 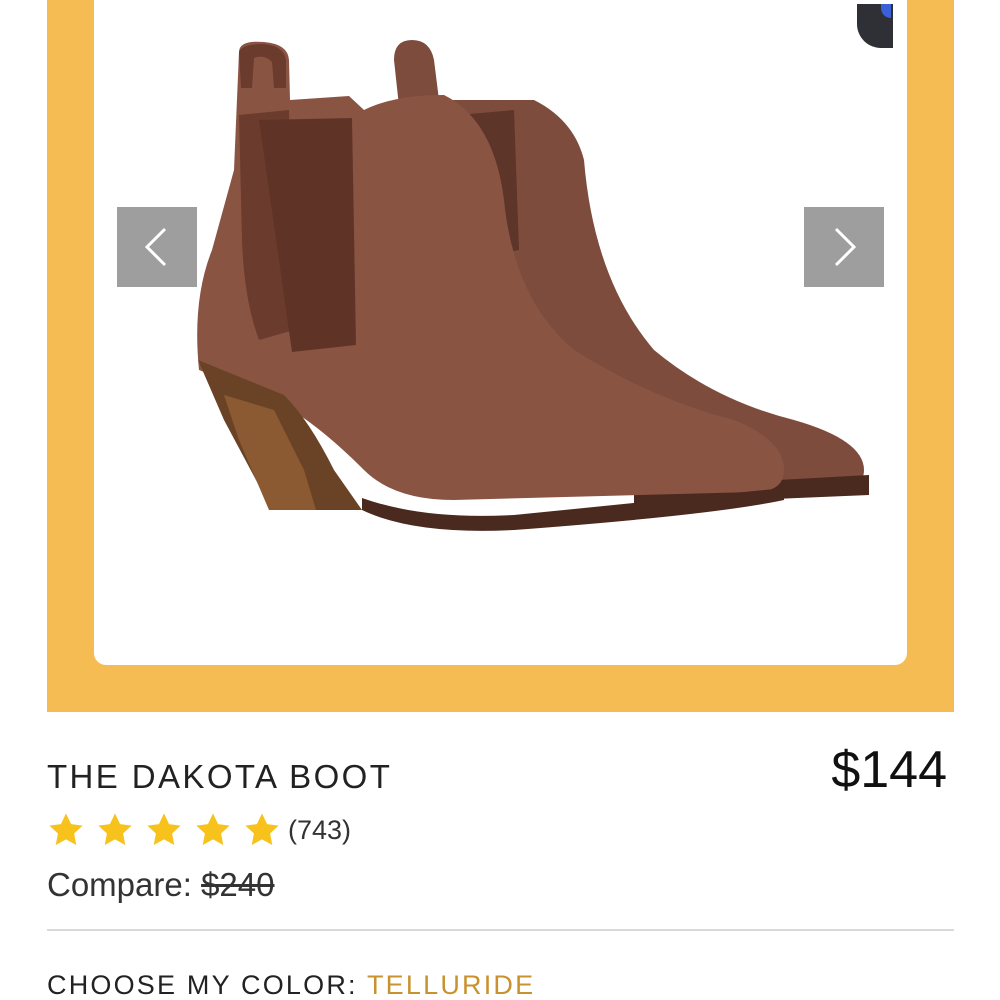 I want to click on compare-label: Compare:, so click(x=119, y=884).